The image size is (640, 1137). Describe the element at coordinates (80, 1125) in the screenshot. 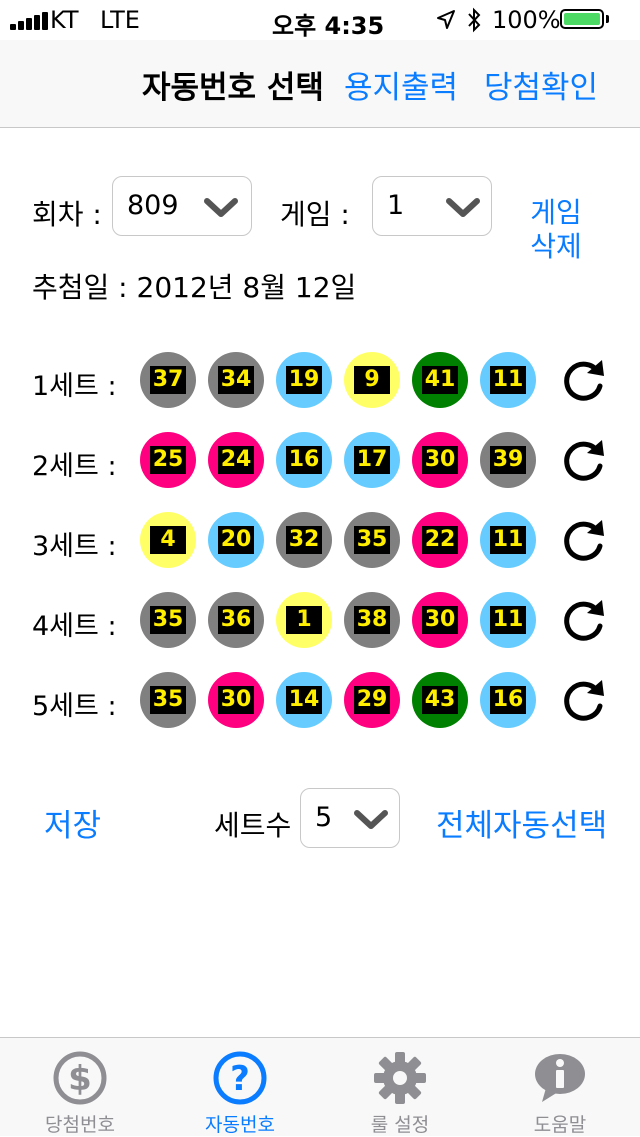

I see `tab-label: 당첨번호` at that location.